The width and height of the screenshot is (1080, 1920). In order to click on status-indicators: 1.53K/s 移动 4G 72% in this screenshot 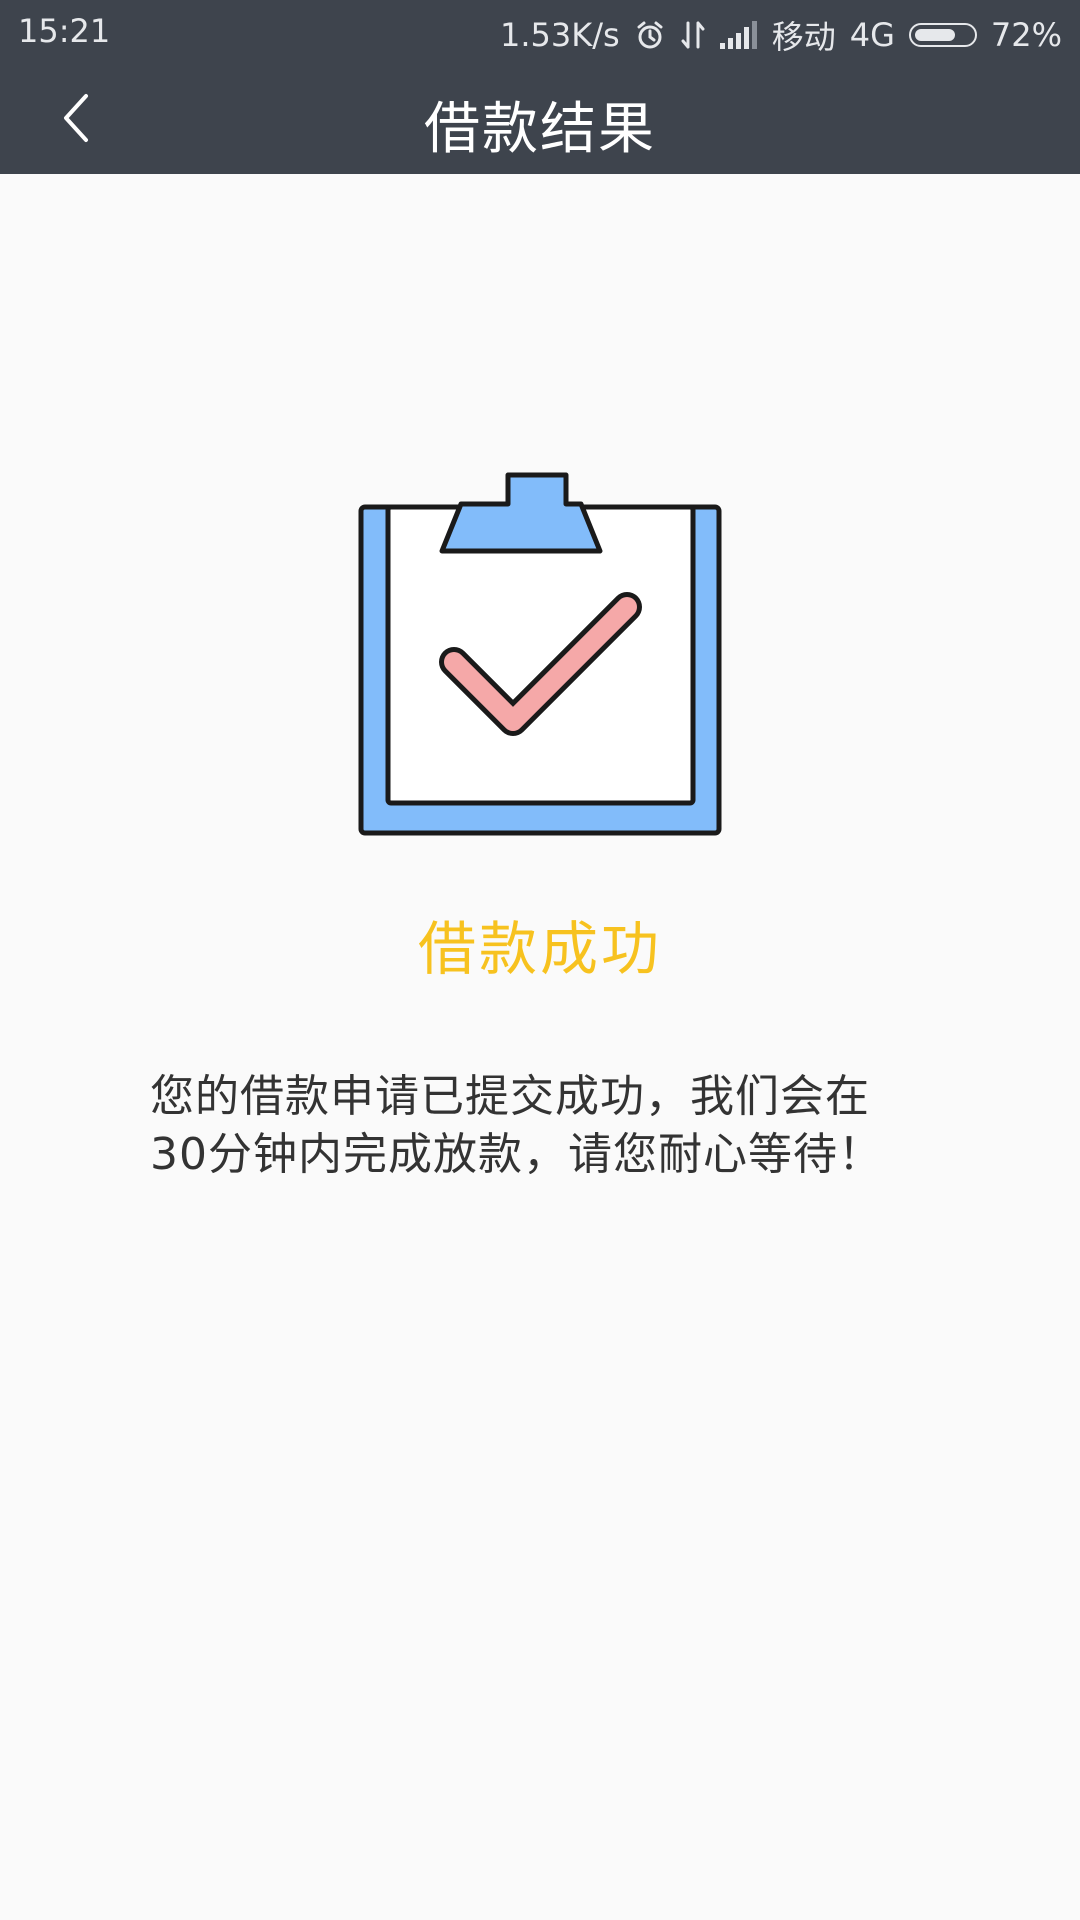, I will do `click(781, 35)`.